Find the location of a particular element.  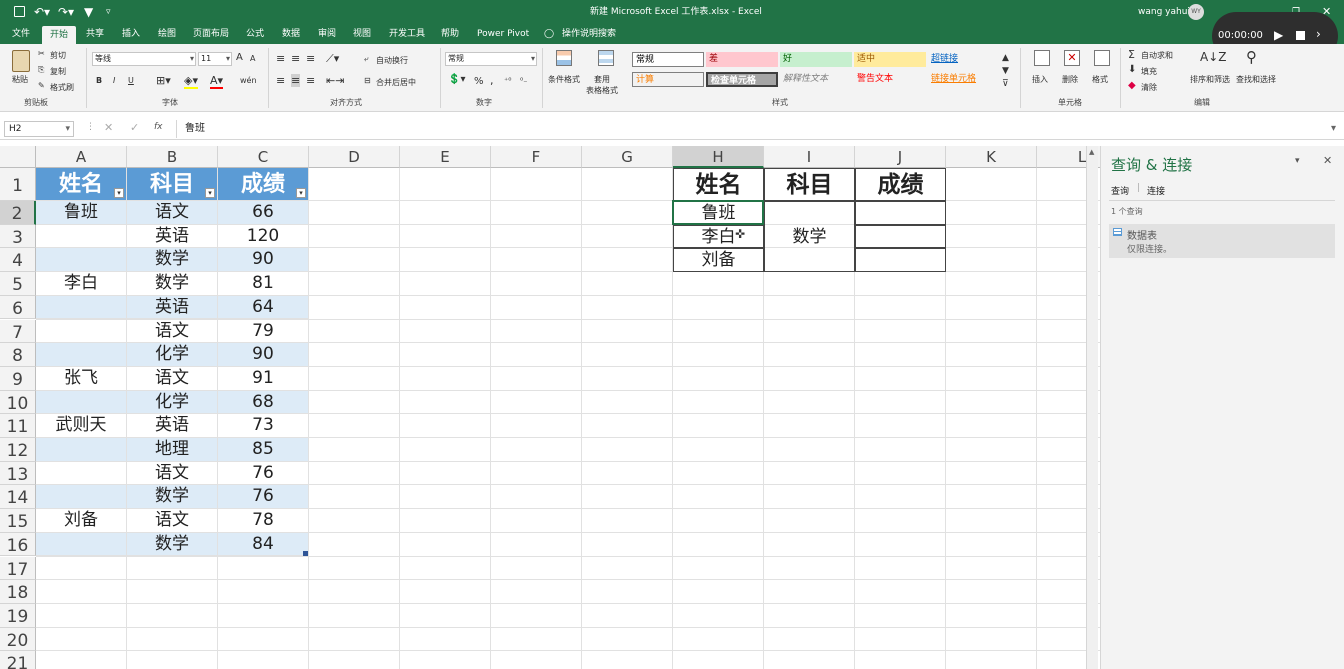

row-header-6: 6 is located at coordinates (18, 307).